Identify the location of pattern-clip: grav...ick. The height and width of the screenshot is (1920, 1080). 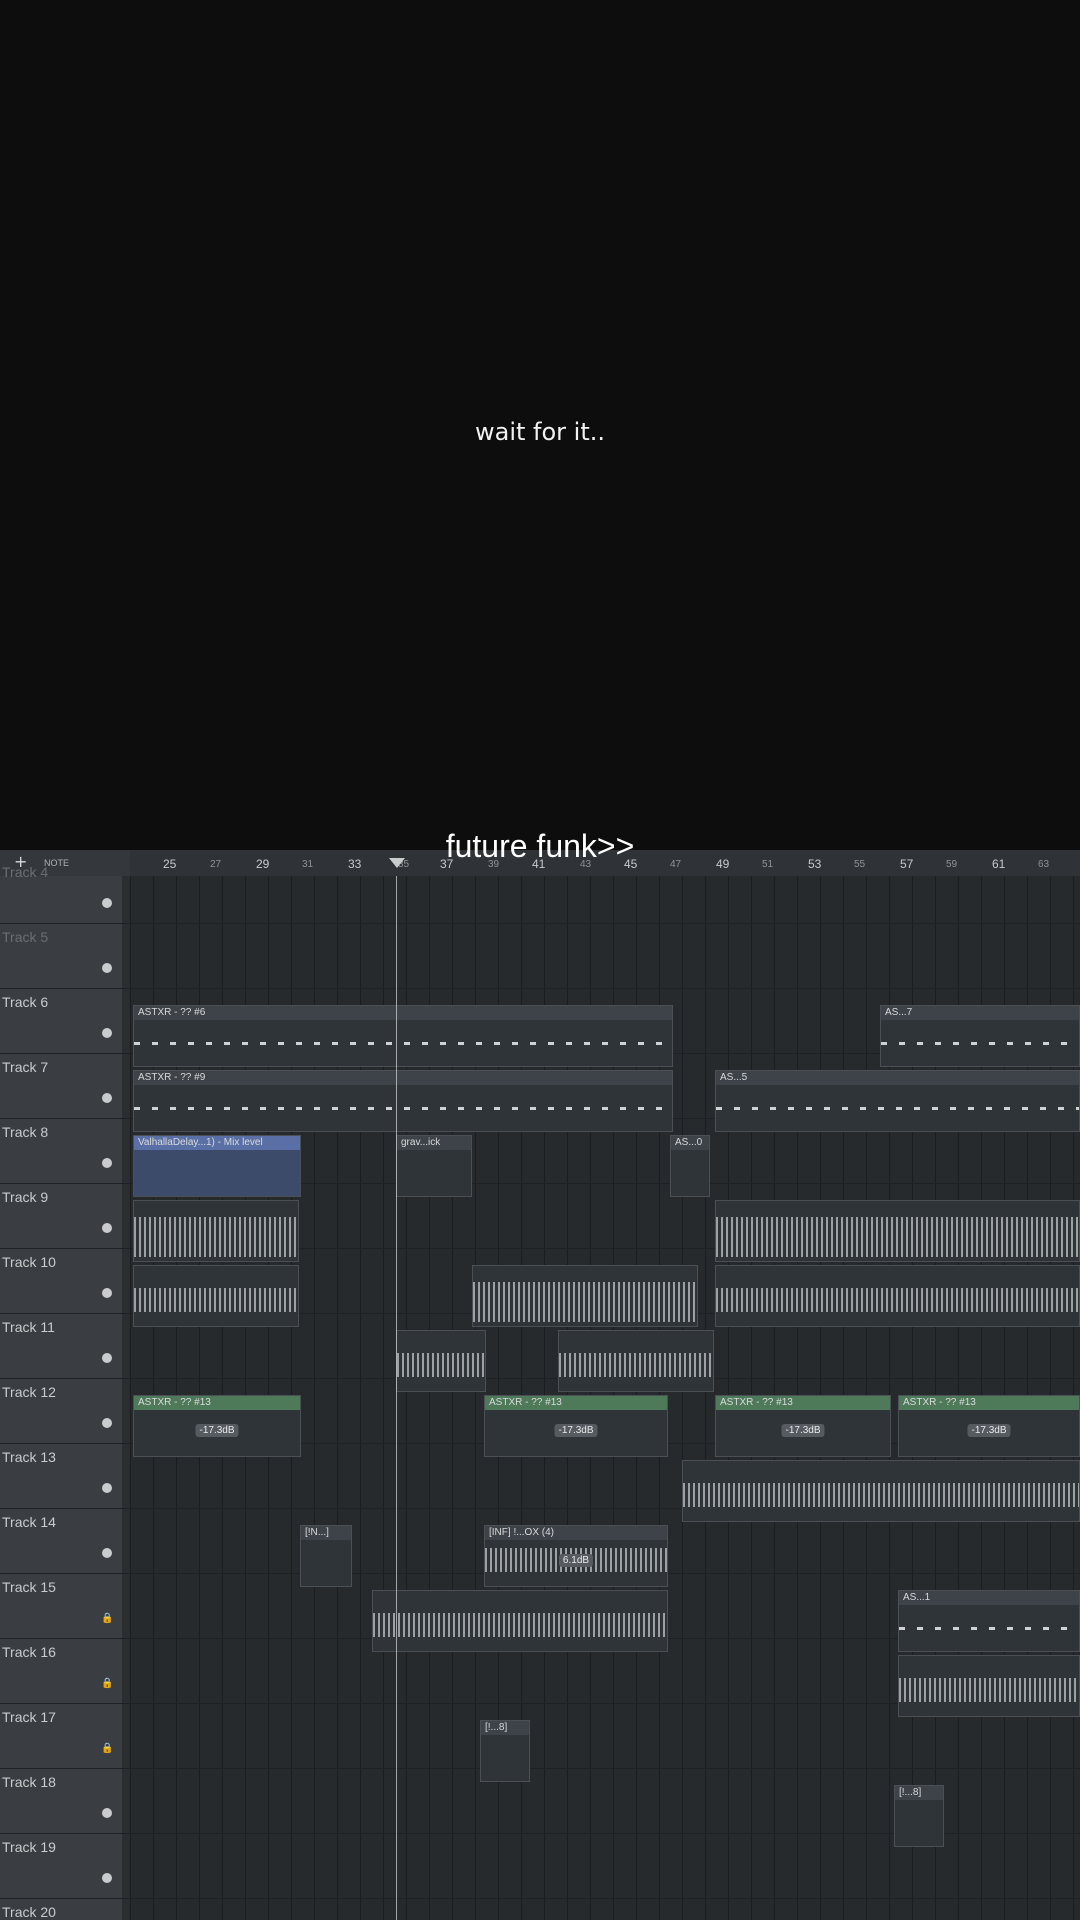
(434, 1166).